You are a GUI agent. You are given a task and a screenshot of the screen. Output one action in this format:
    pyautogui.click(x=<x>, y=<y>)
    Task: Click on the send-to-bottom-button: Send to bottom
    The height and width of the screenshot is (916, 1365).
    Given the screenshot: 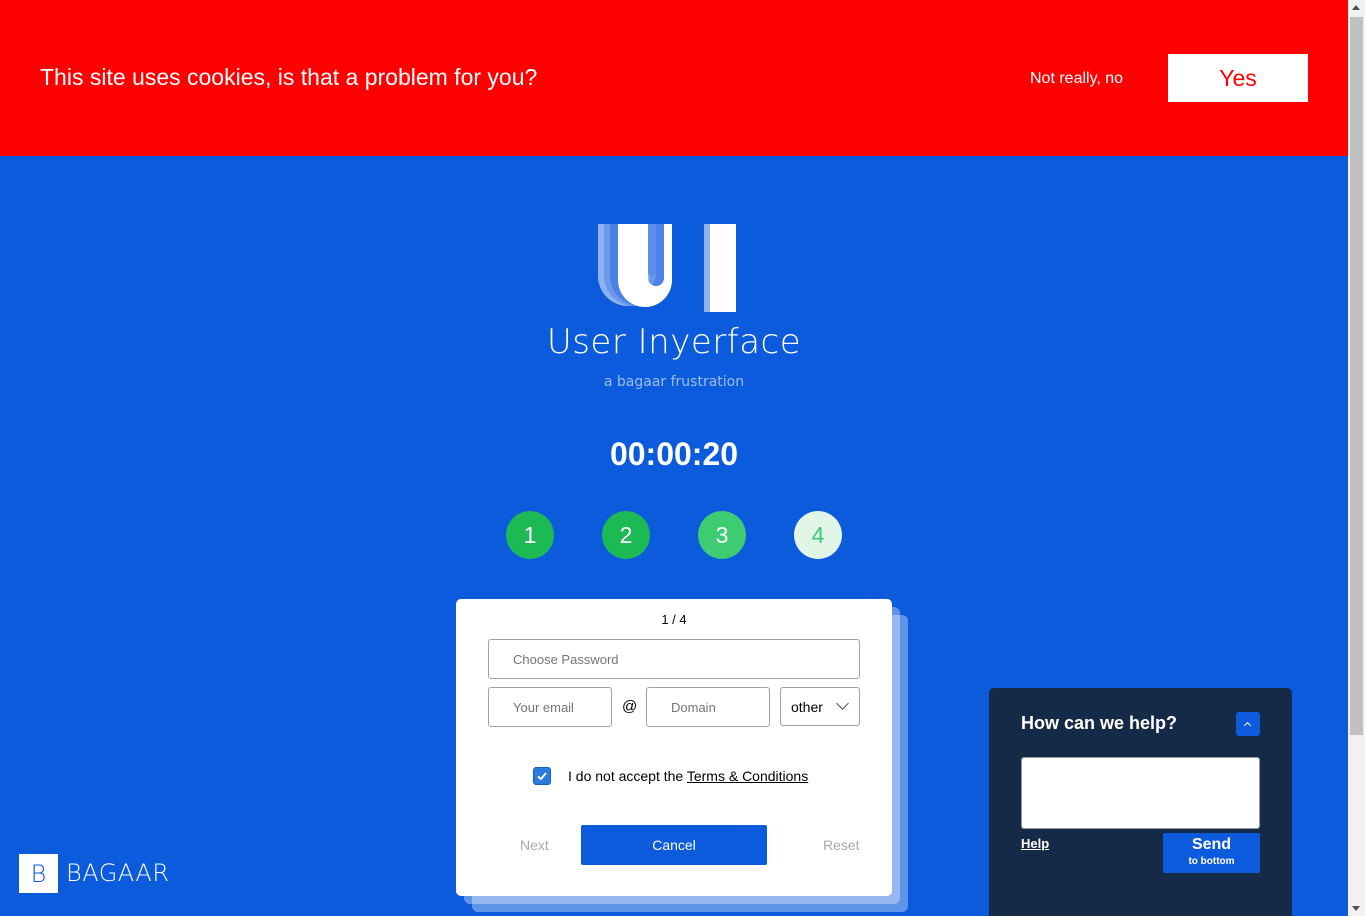 What is the action you would take?
    pyautogui.click(x=1211, y=853)
    